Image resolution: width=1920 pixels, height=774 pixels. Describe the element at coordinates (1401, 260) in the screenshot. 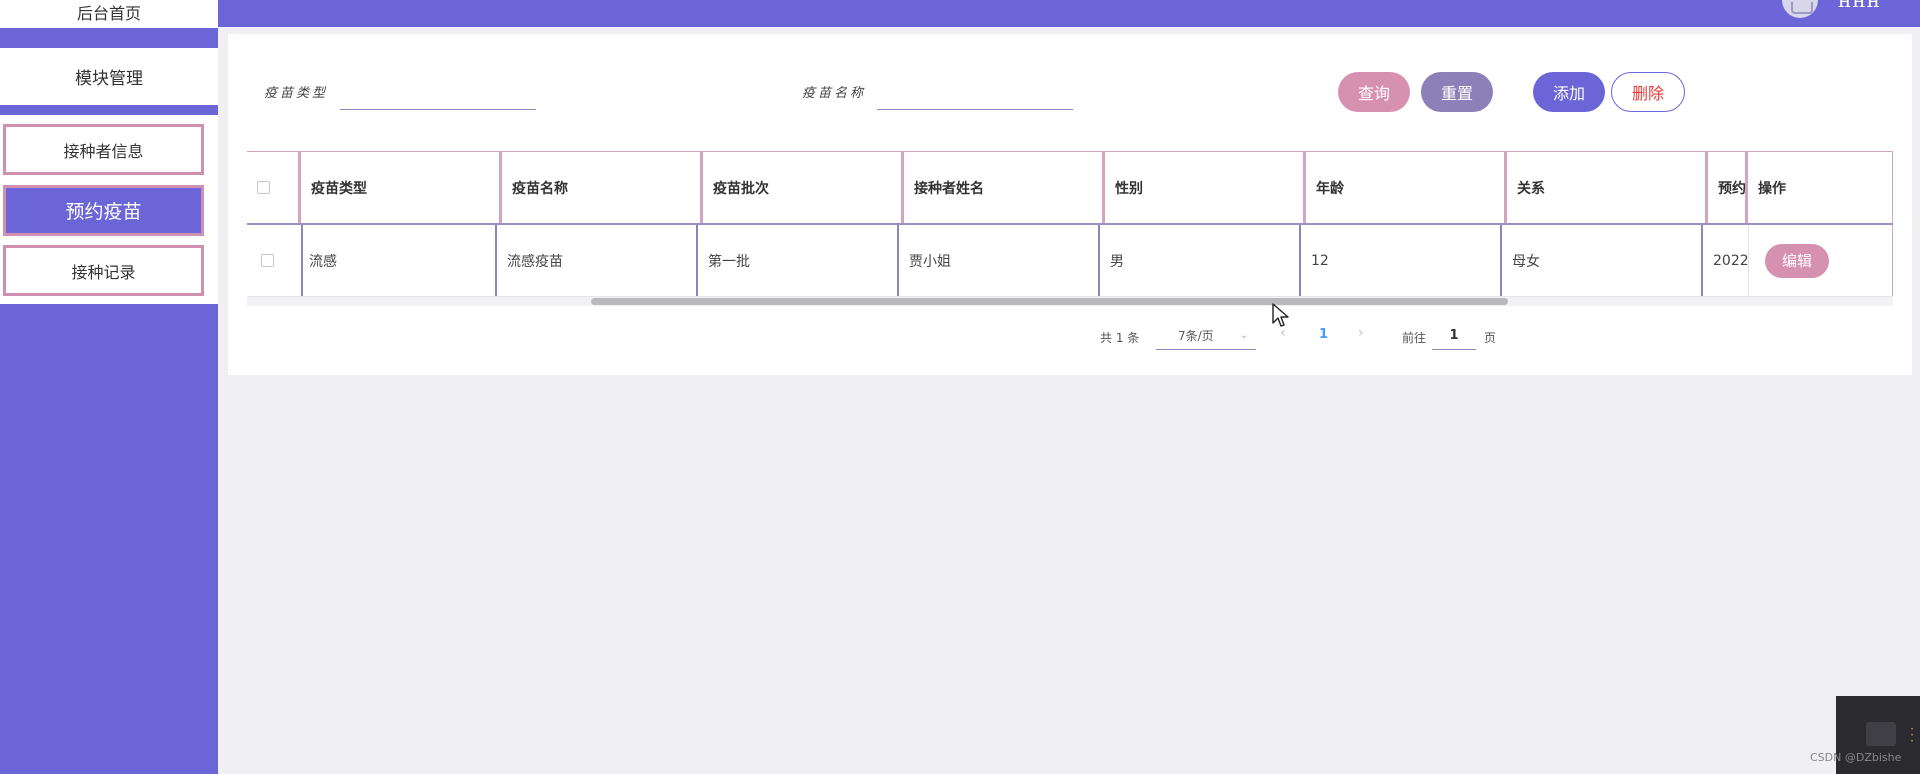

I see `cell-age: 12` at that location.